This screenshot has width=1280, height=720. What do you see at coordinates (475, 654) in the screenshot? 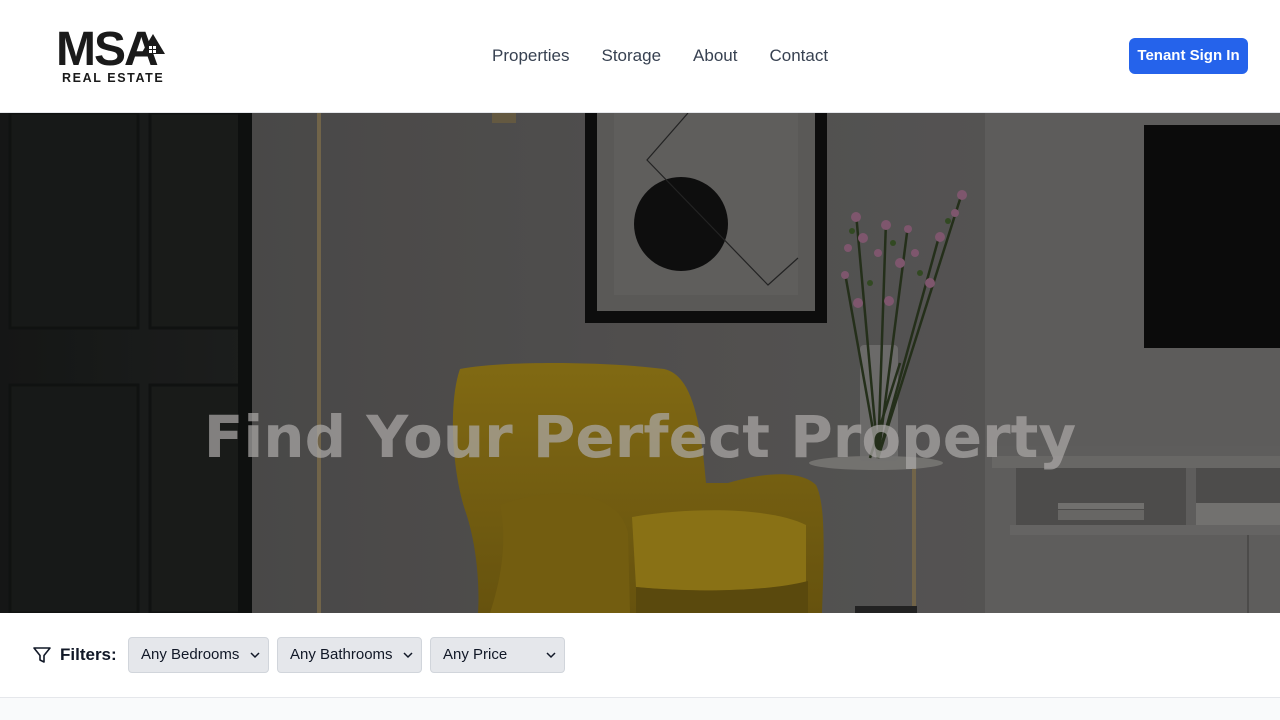
I see `price-select-value: Any Price` at bounding box center [475, 654].